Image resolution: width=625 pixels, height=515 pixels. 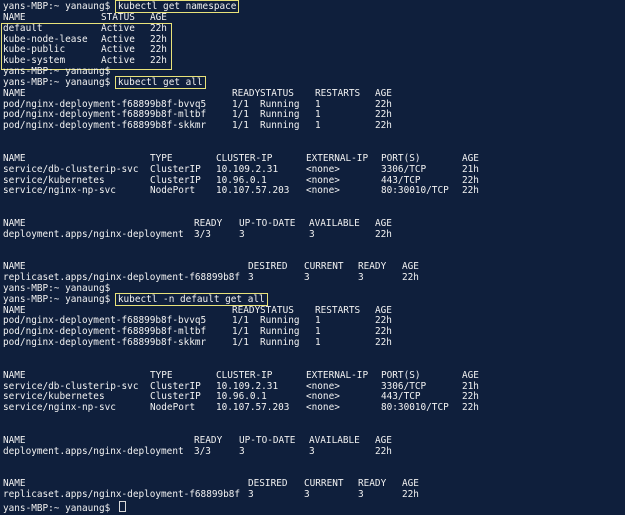 What do you see at coordinates (59, 408) in the screenshot?
I see `table-cell: service/nginx-np-svc` at bounding box center [59, 408].